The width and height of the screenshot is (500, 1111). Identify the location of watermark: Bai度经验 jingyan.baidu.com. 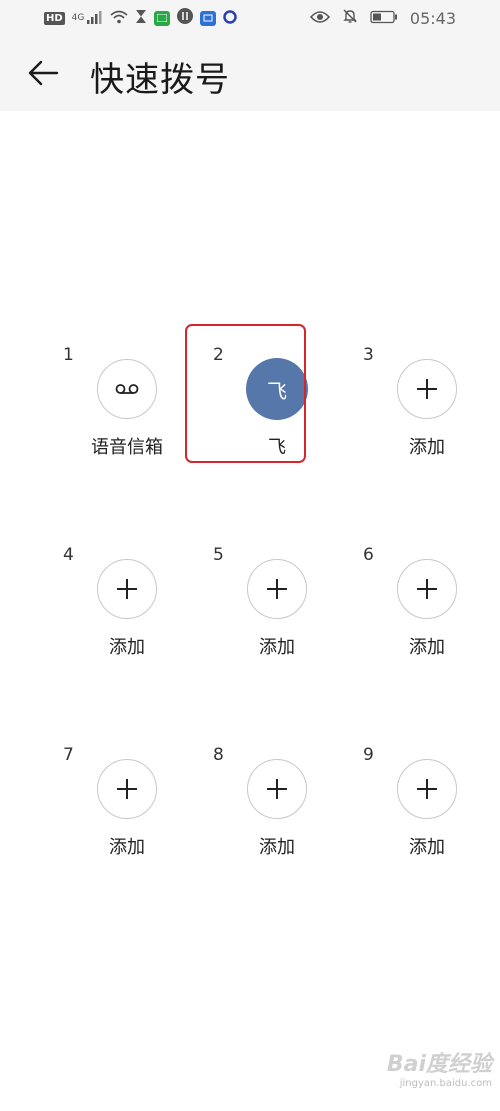
(439, 1067).